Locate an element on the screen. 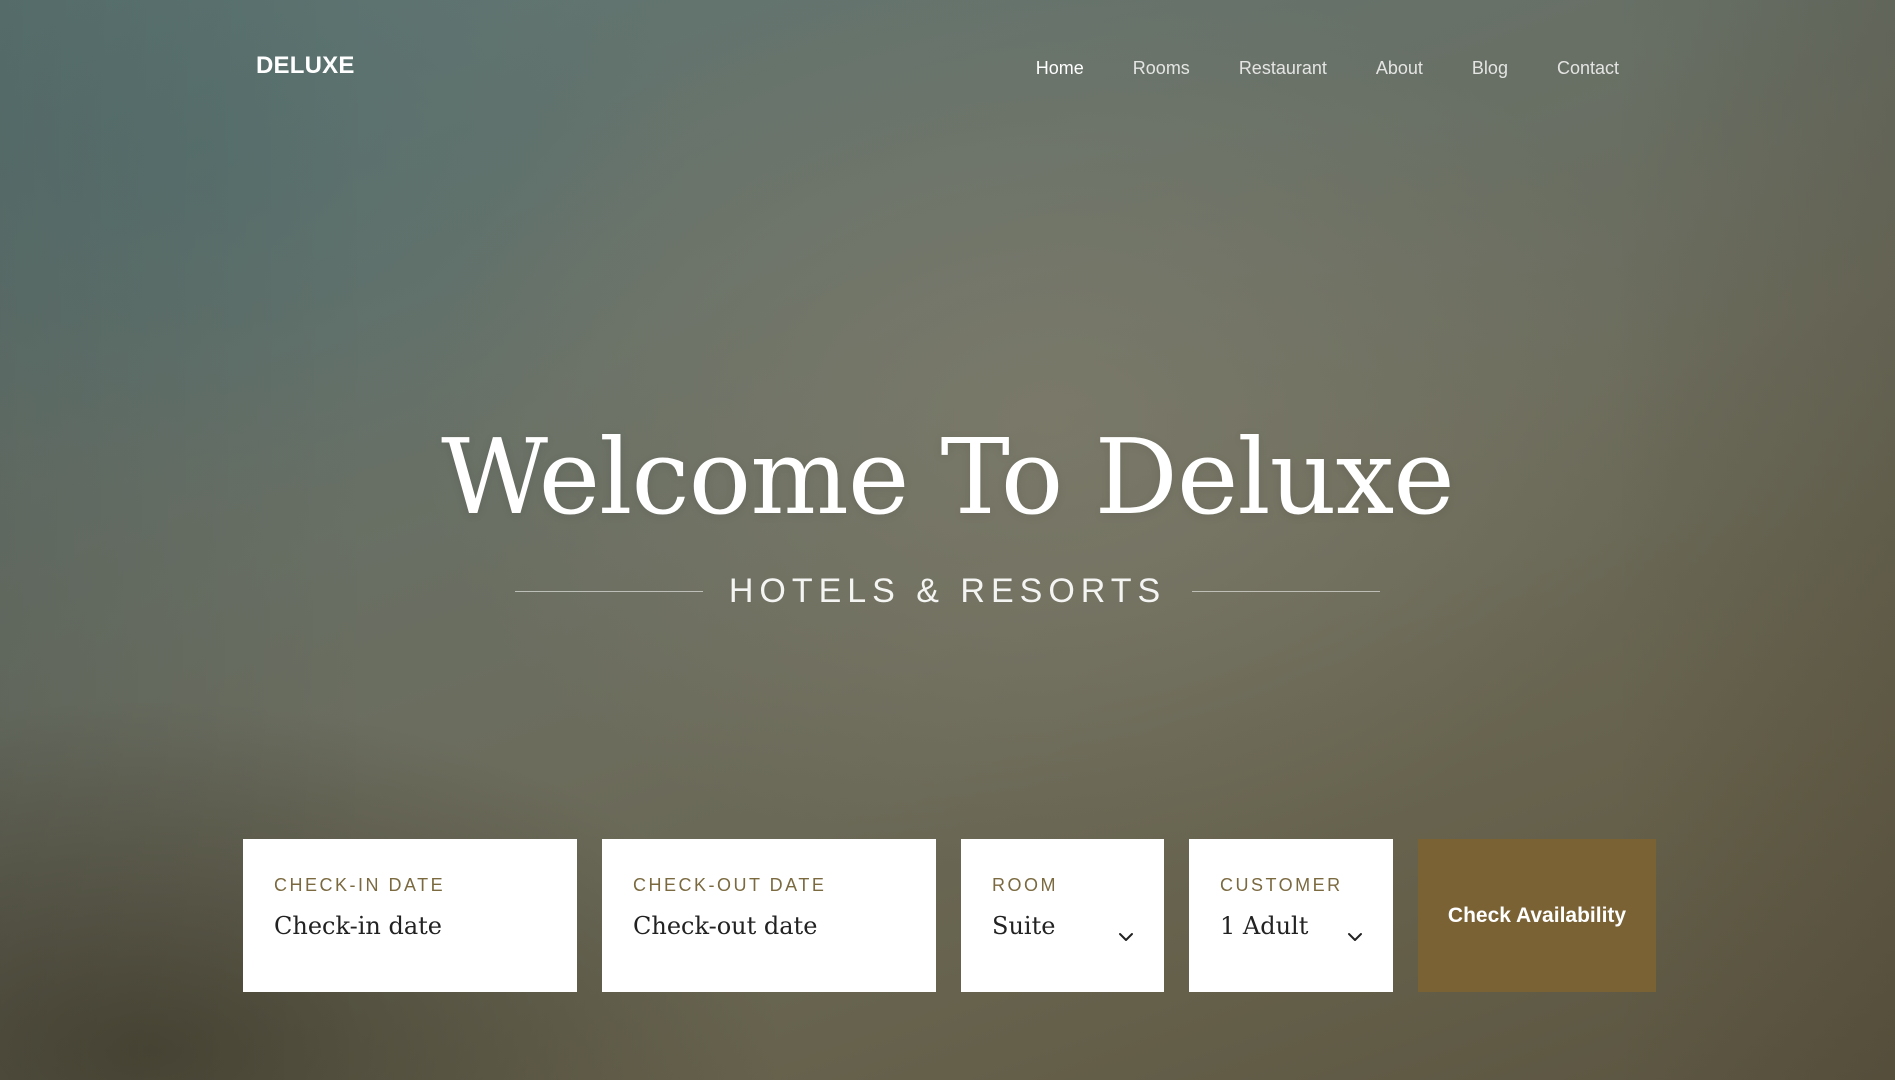  checkin-field: CHECK-IN DATE Check-in date is located at coordinates (410, 915).